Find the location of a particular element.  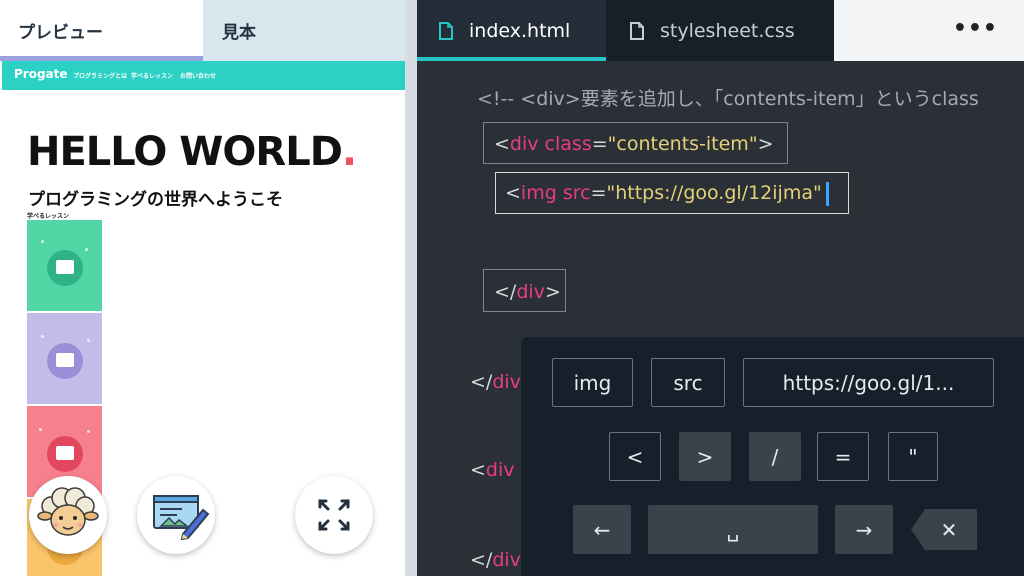

hero-subtitle: プログラミングの世界へようこそ is located at coordinates (155, 200).